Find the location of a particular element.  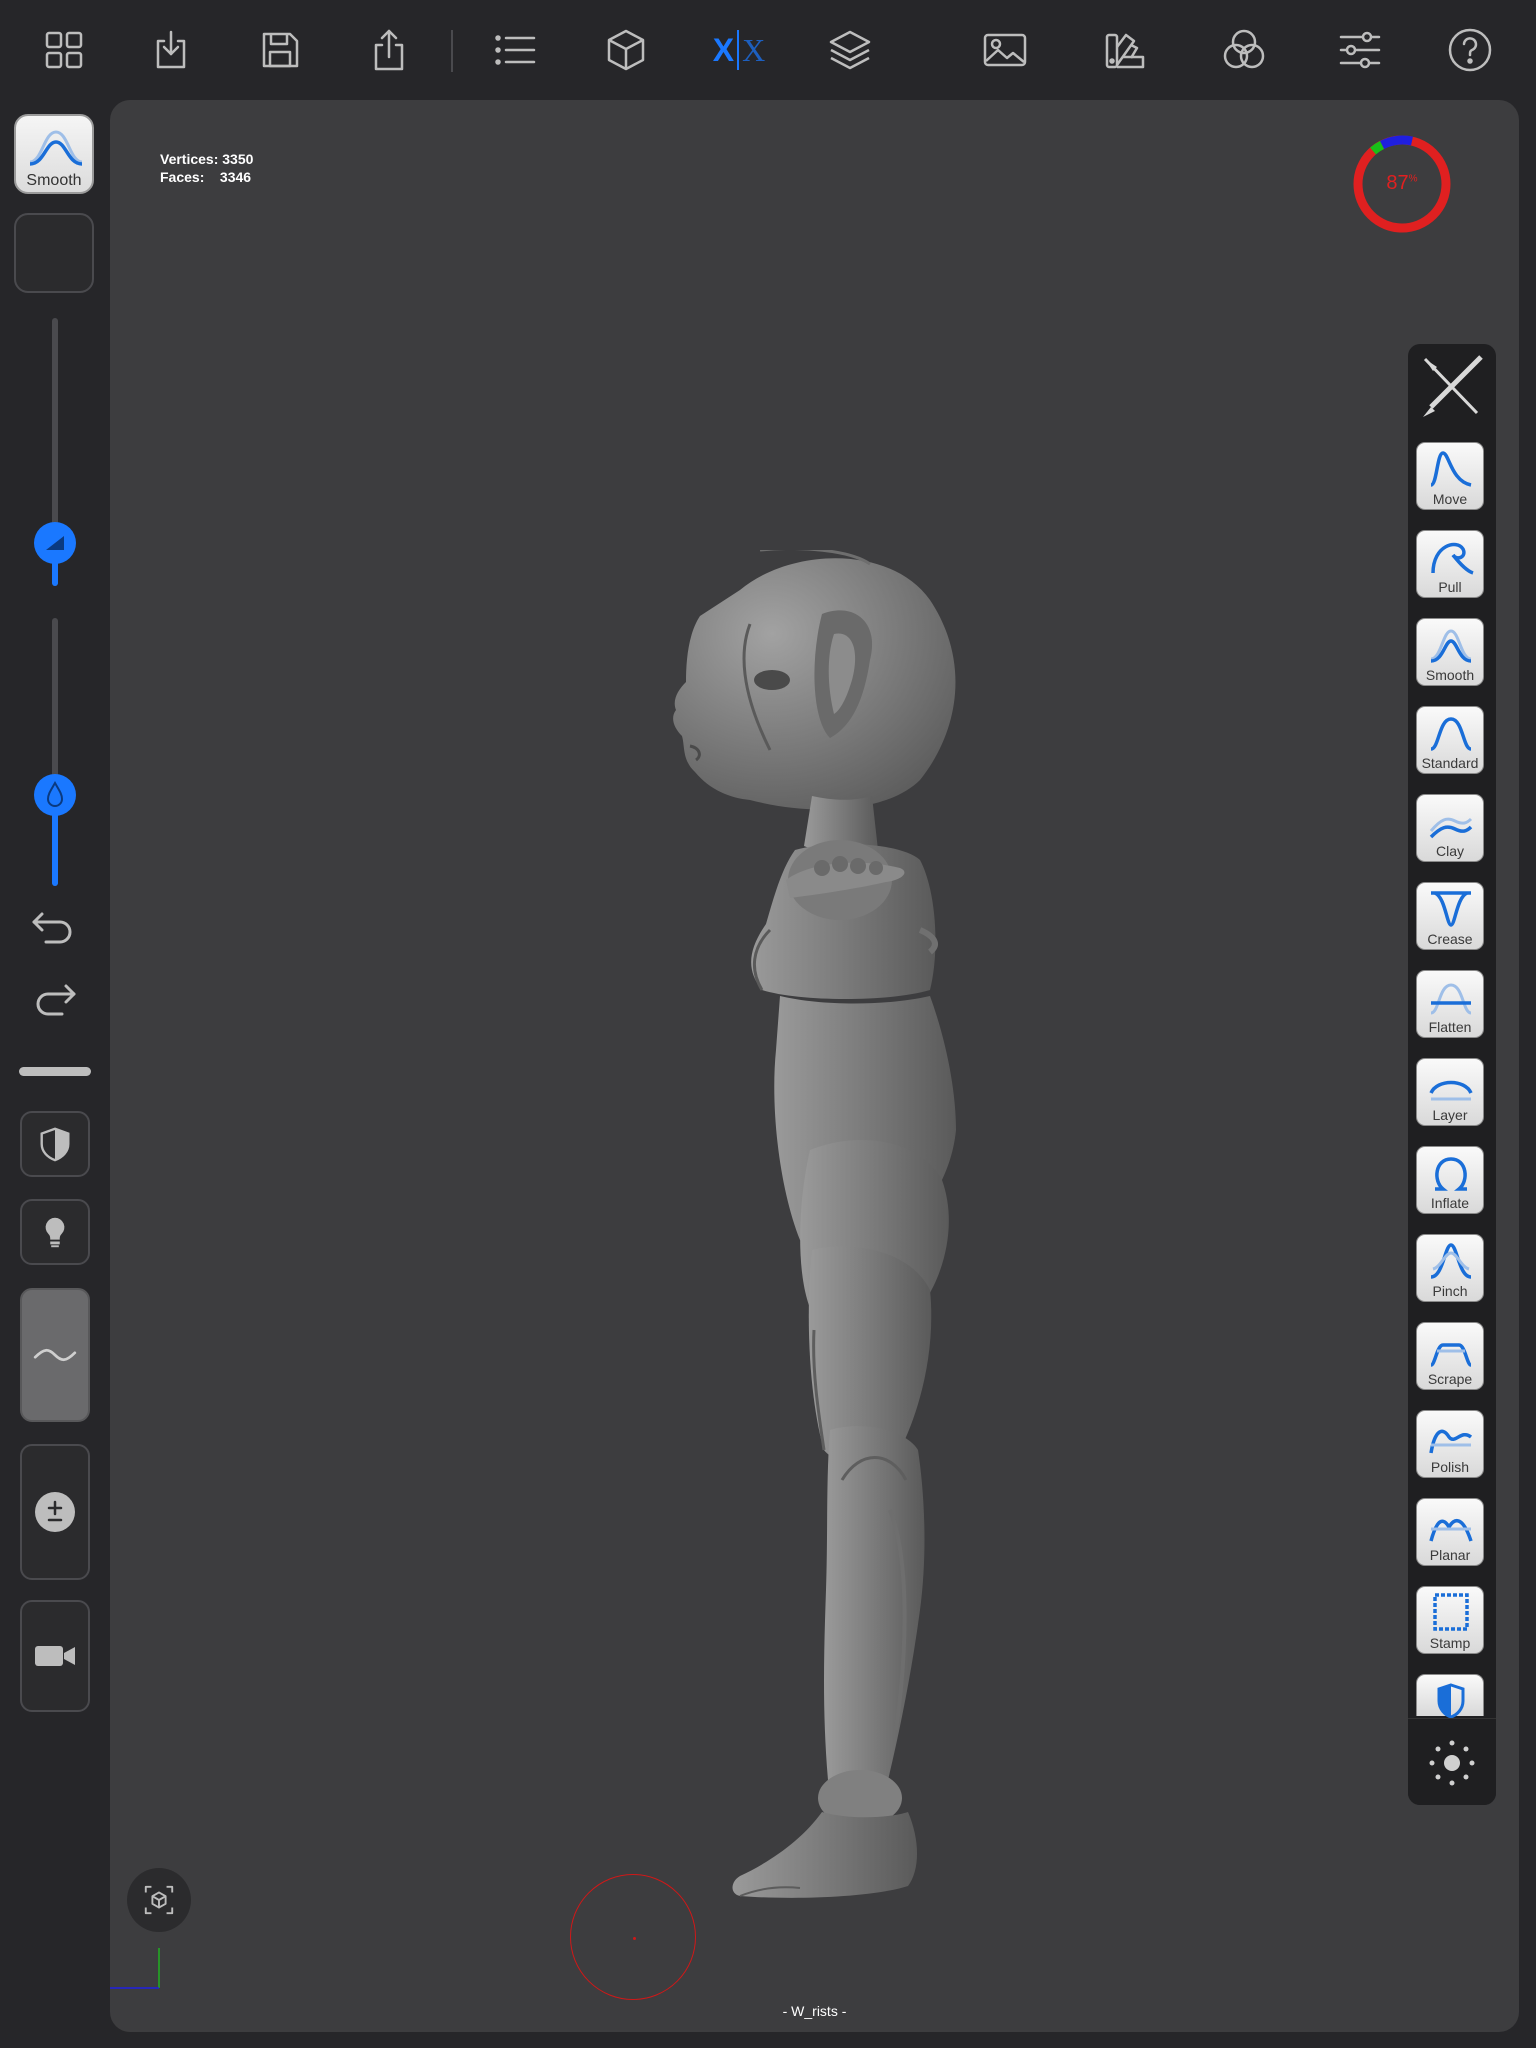

mask-brush-icon is located at coordinates (1451, 1701).